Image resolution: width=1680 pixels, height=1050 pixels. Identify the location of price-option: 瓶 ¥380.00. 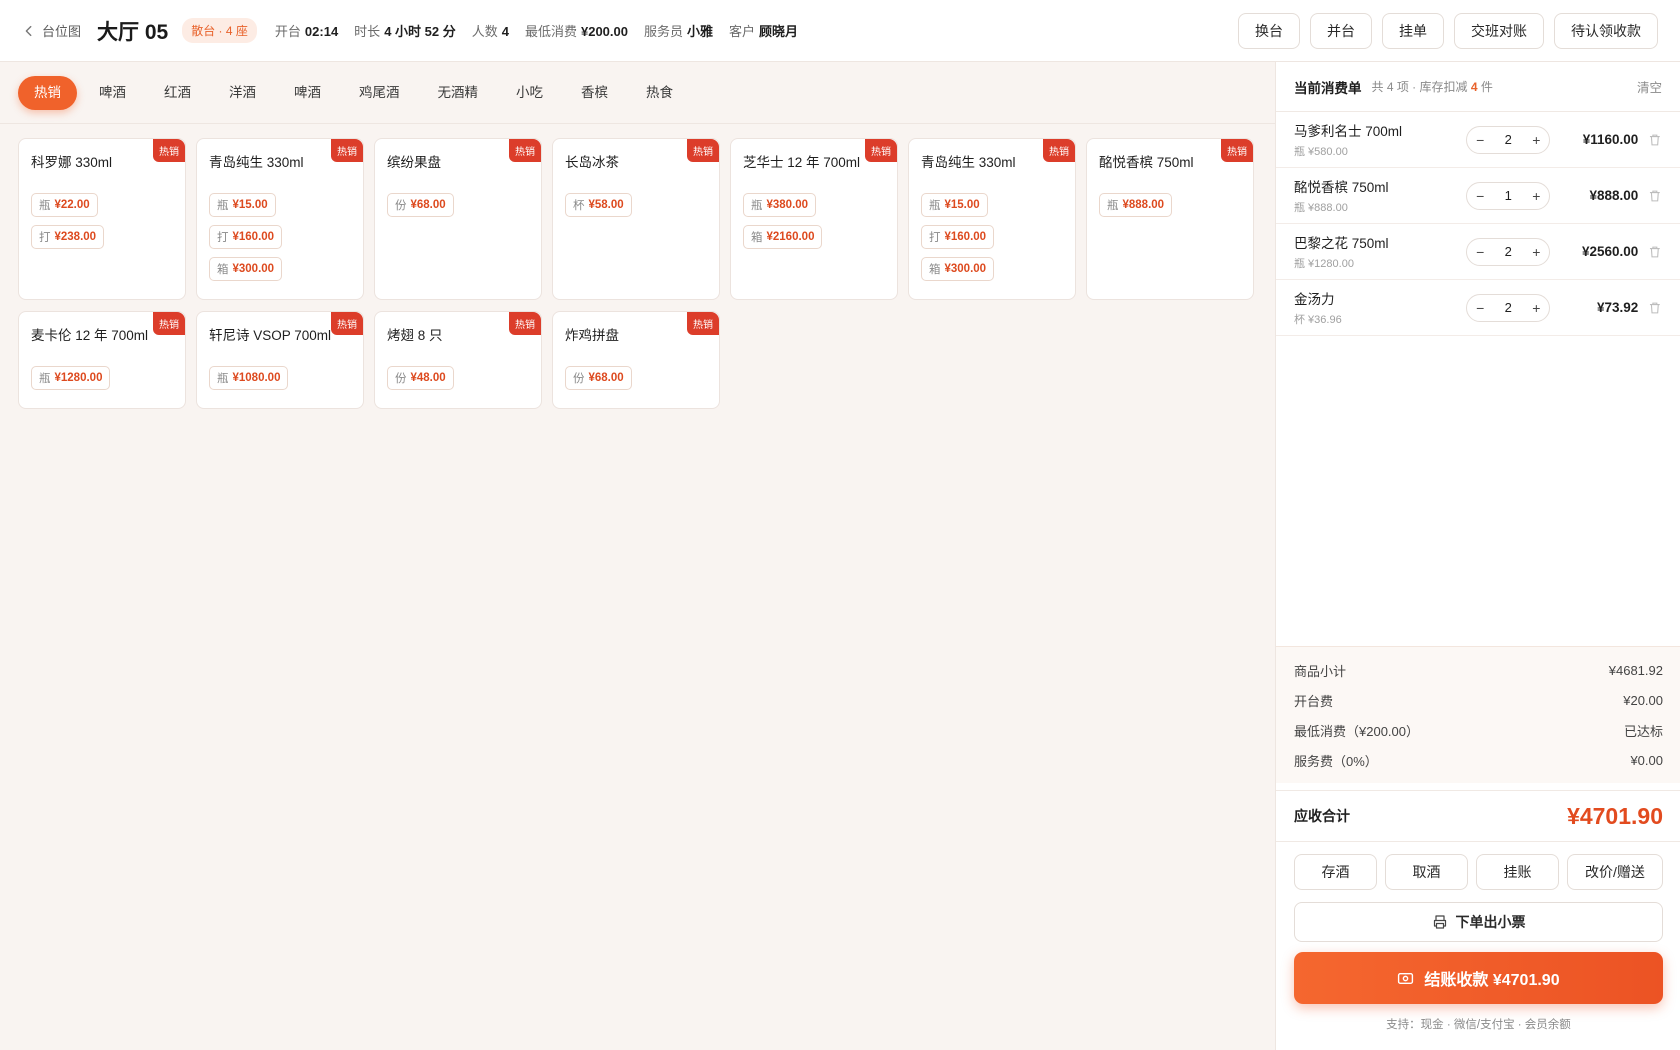
(780, 205).